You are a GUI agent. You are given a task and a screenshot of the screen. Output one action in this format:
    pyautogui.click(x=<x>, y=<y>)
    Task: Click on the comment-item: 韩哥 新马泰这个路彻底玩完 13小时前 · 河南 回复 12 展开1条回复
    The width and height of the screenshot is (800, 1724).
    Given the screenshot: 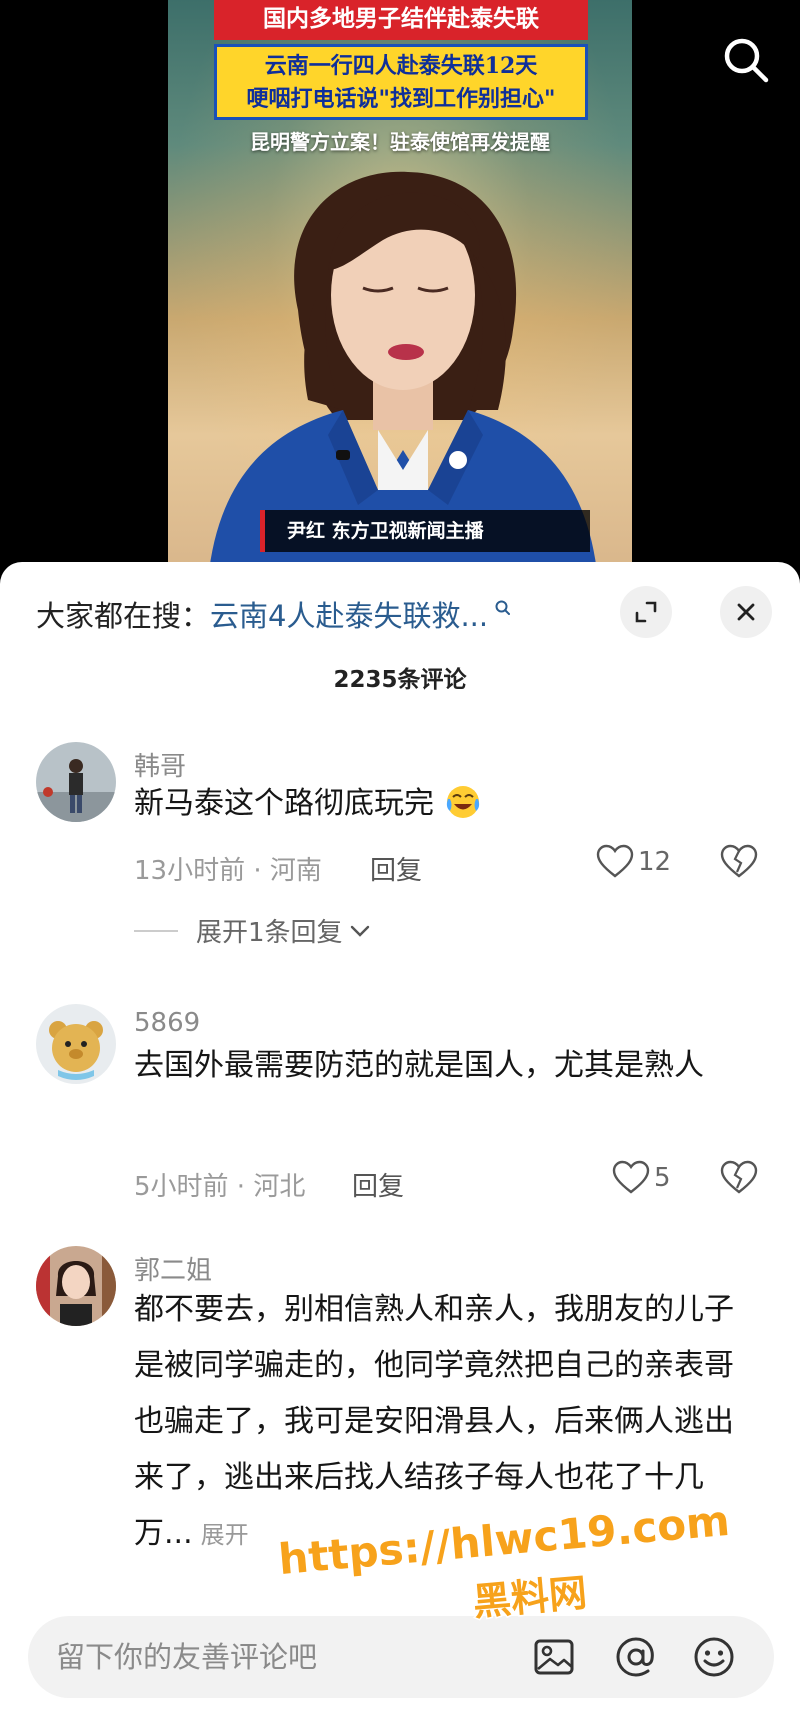 What is the action you would take?
    pyautogui.click(x=400, y=857)
    